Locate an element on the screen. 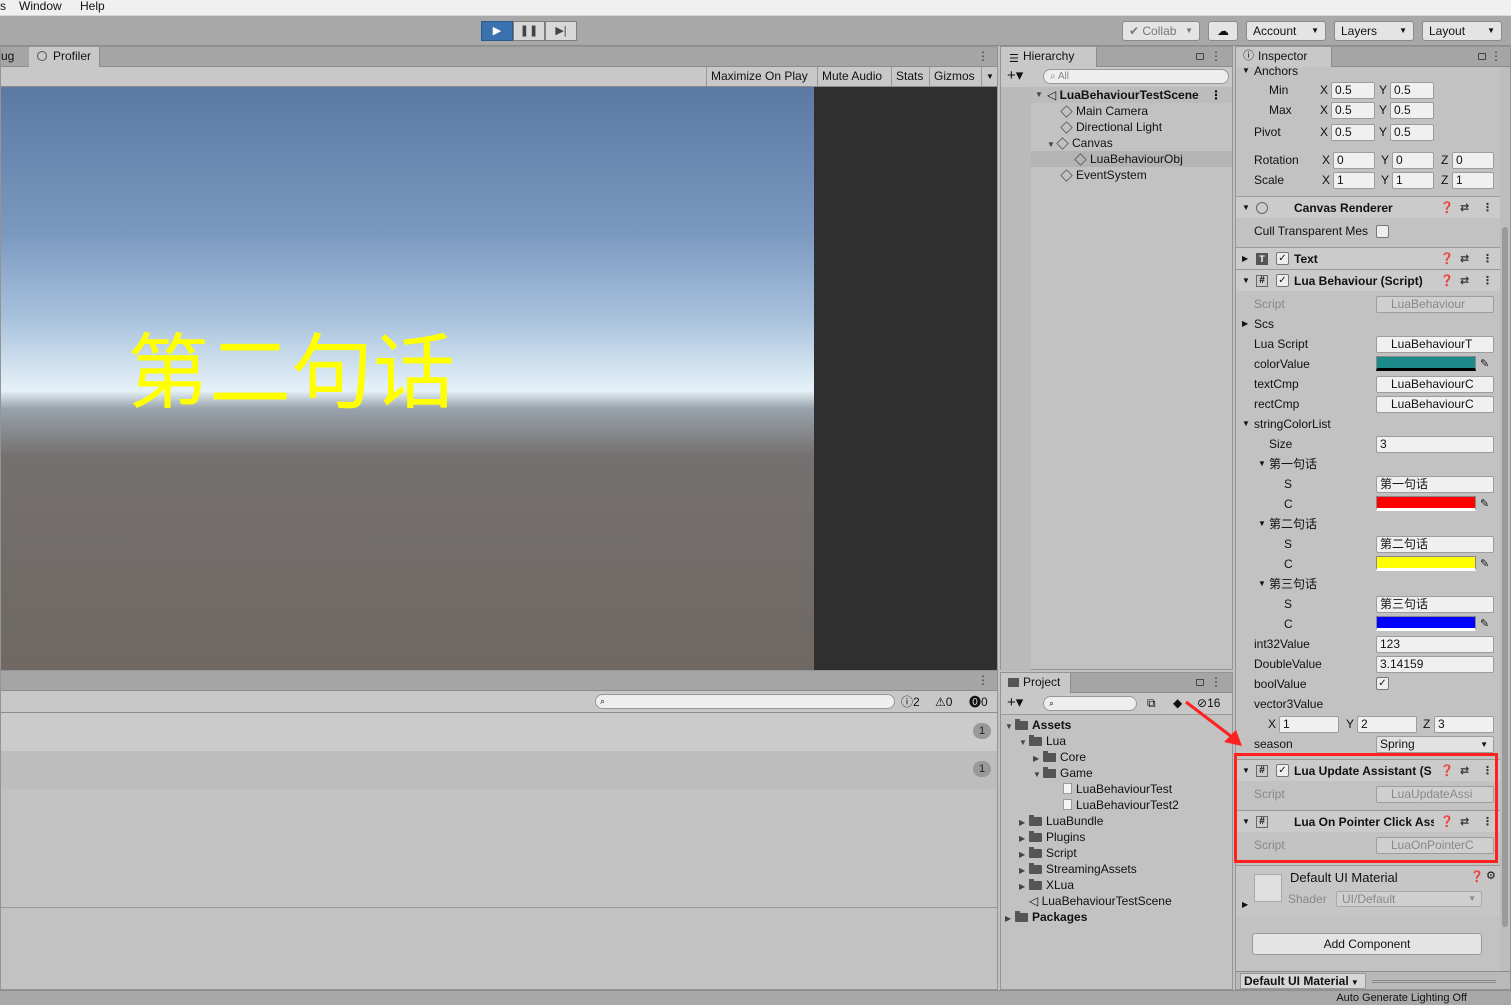  tab-hierarchy: ☰ Hierarchy is located at coordinates (1049, 57).